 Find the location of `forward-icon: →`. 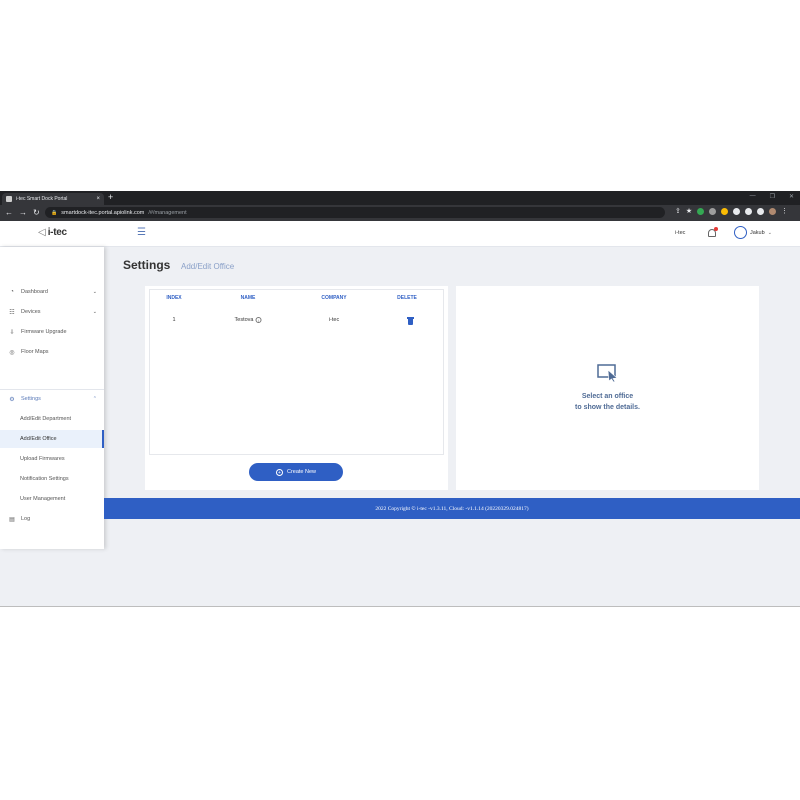

forward-icon: → is located at coordinates (23, 212).